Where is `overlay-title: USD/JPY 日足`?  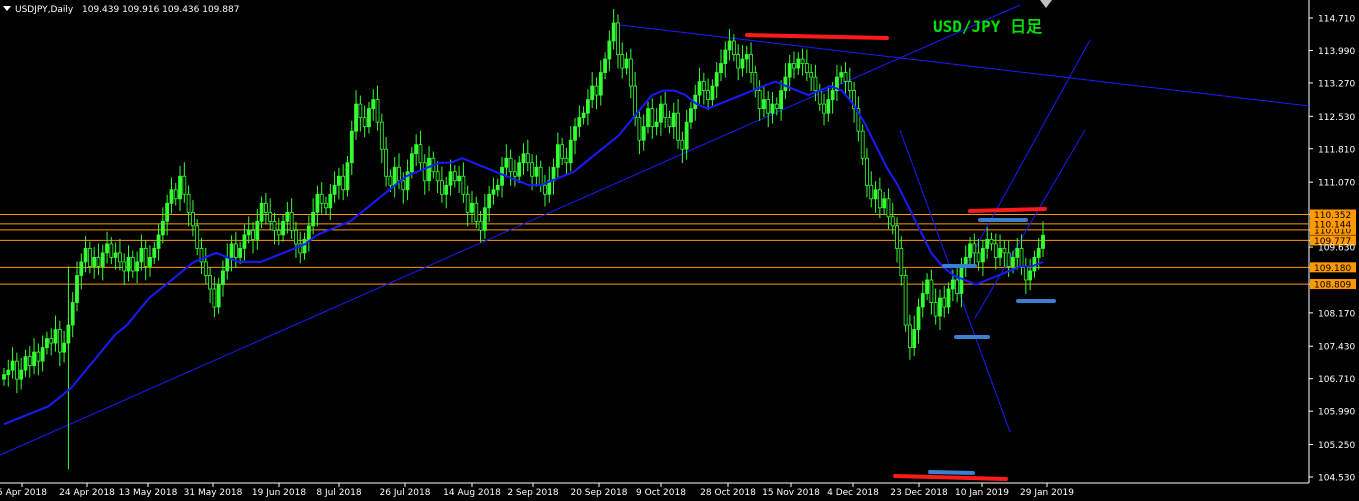 overlay-title: USD/JPY 日足 is located at coordinates (988, 26).